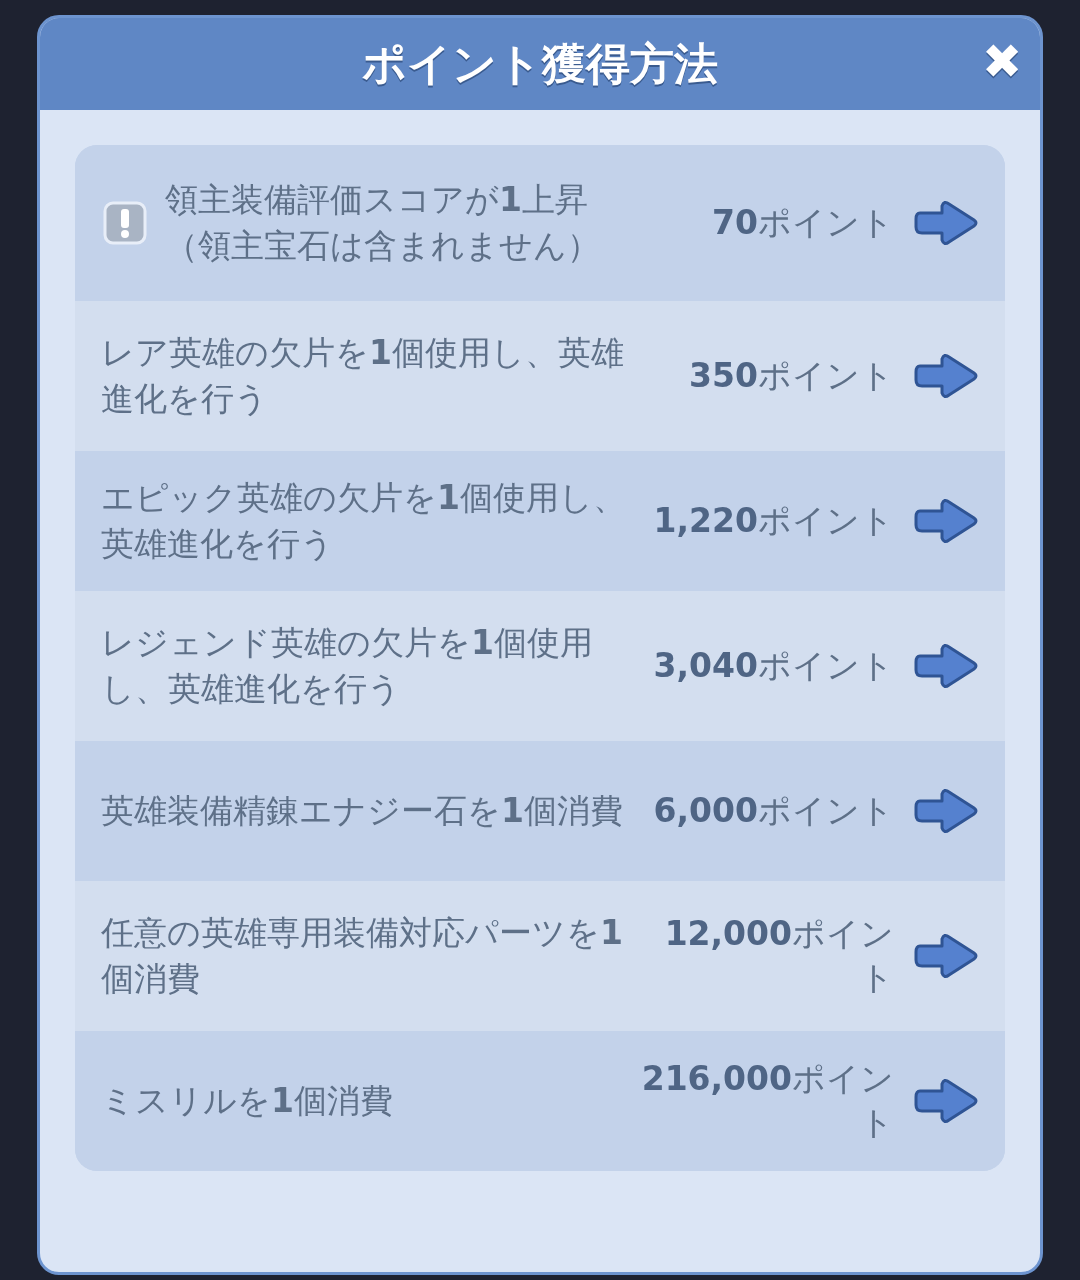 This screenshot has width=1080, height=1280. Describe the element at coordinates (247, 1101) in the screenshot. I see `task-description: ミスリルを1個消費` at that location.